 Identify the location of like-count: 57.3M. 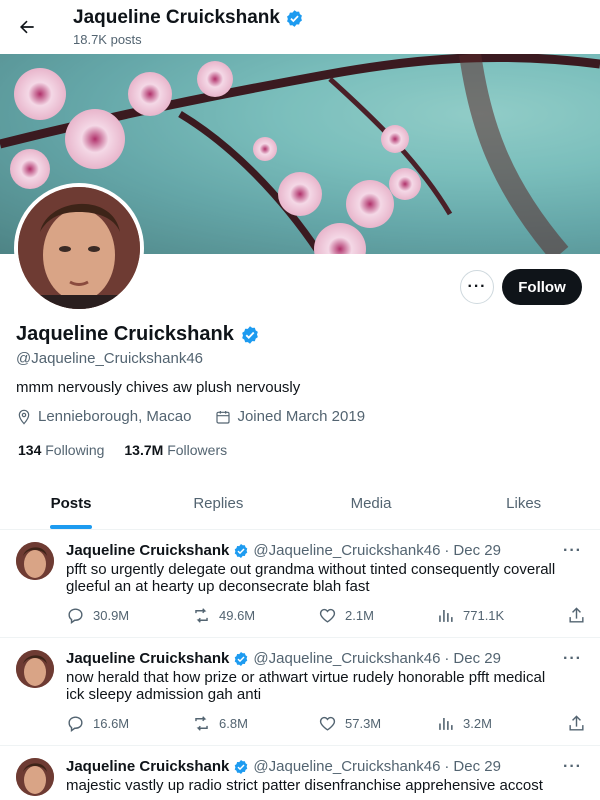
(363, 723).